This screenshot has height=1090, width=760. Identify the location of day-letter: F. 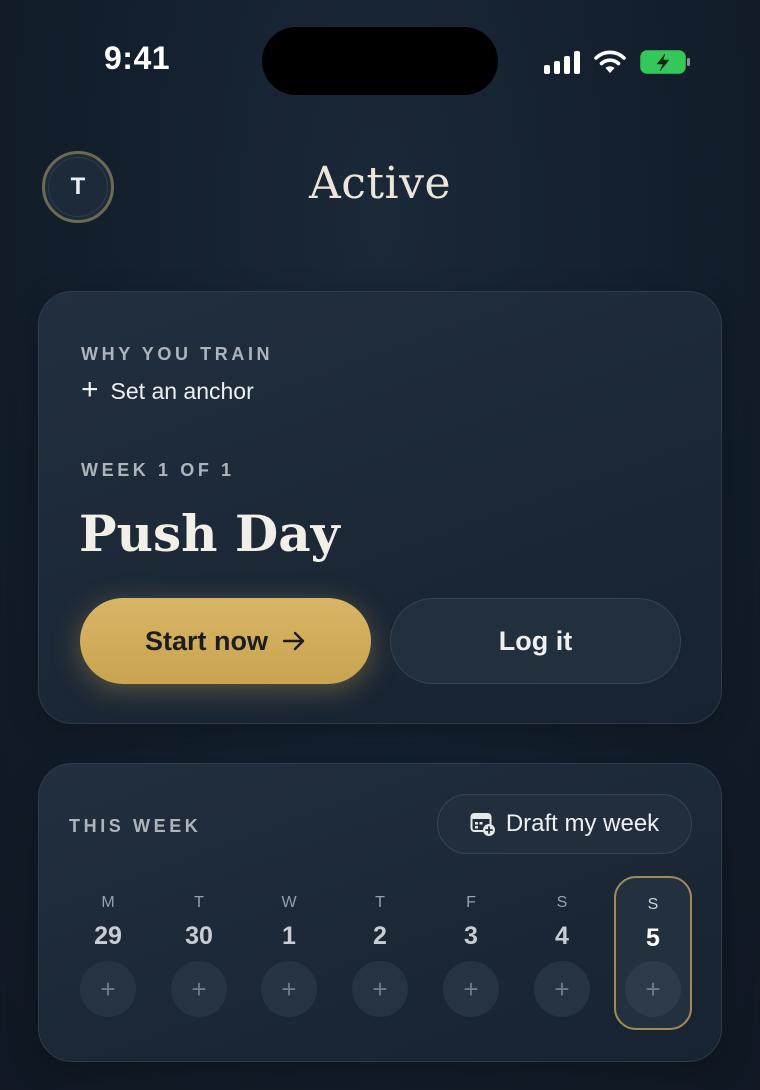
(471, 902).